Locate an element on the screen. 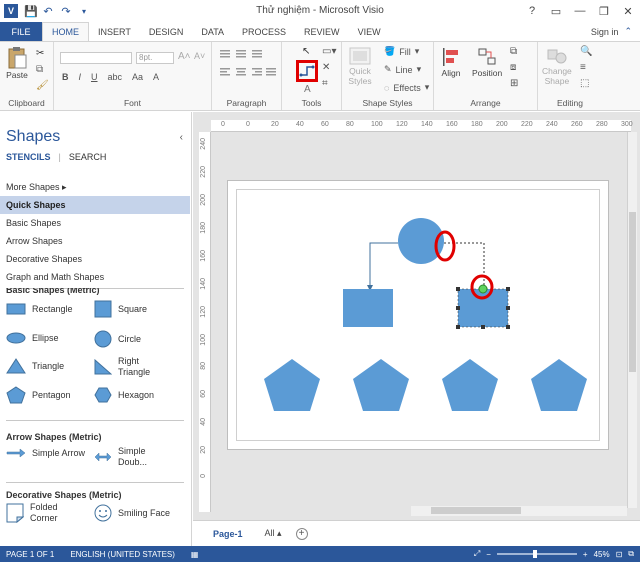 This screenshot has width=640, height=562. underline-icon: U is located at coordinates (94, 77).